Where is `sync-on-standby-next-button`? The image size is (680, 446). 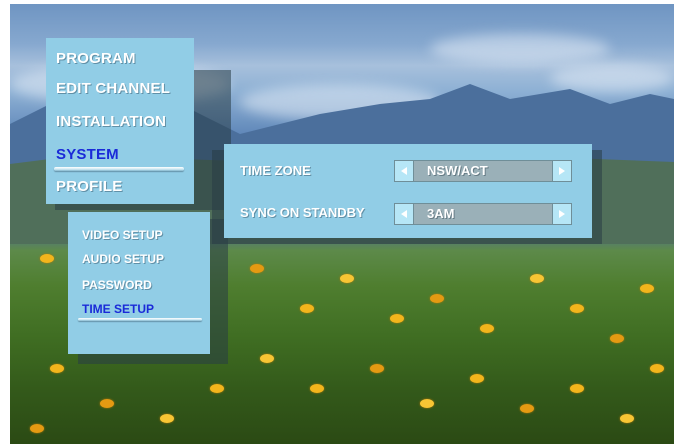 sync-on-standby-next-button is located at coordinates (561, 214).